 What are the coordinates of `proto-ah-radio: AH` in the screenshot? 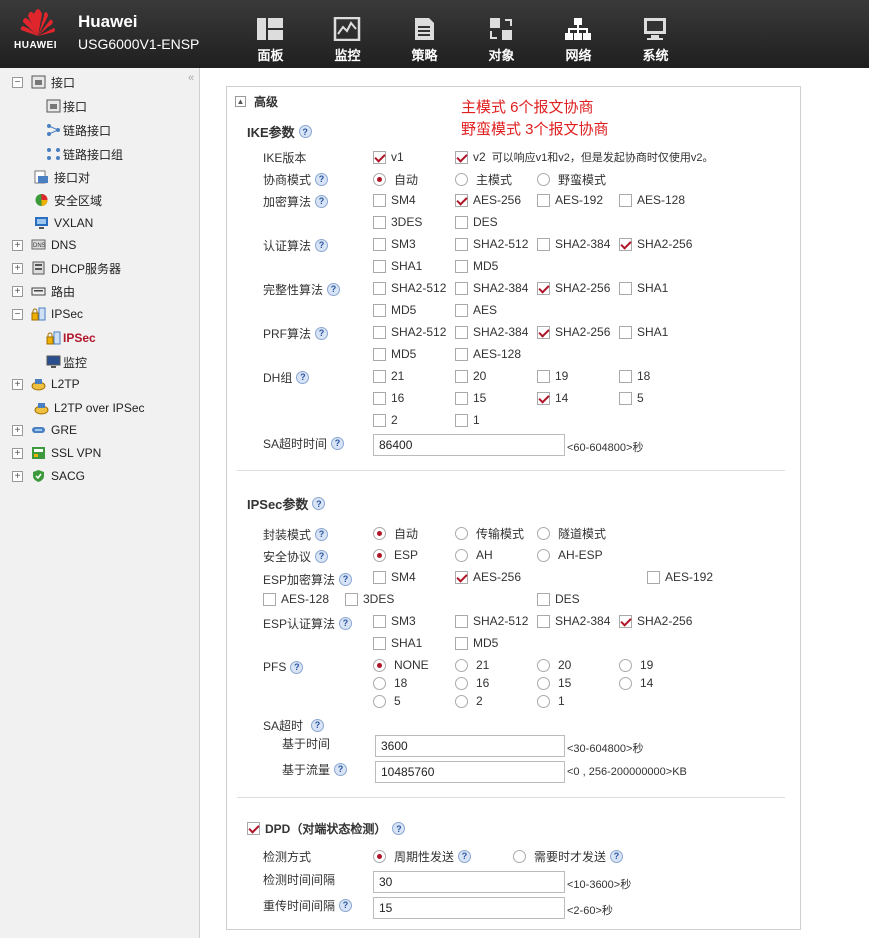 It's located at (474, 555).